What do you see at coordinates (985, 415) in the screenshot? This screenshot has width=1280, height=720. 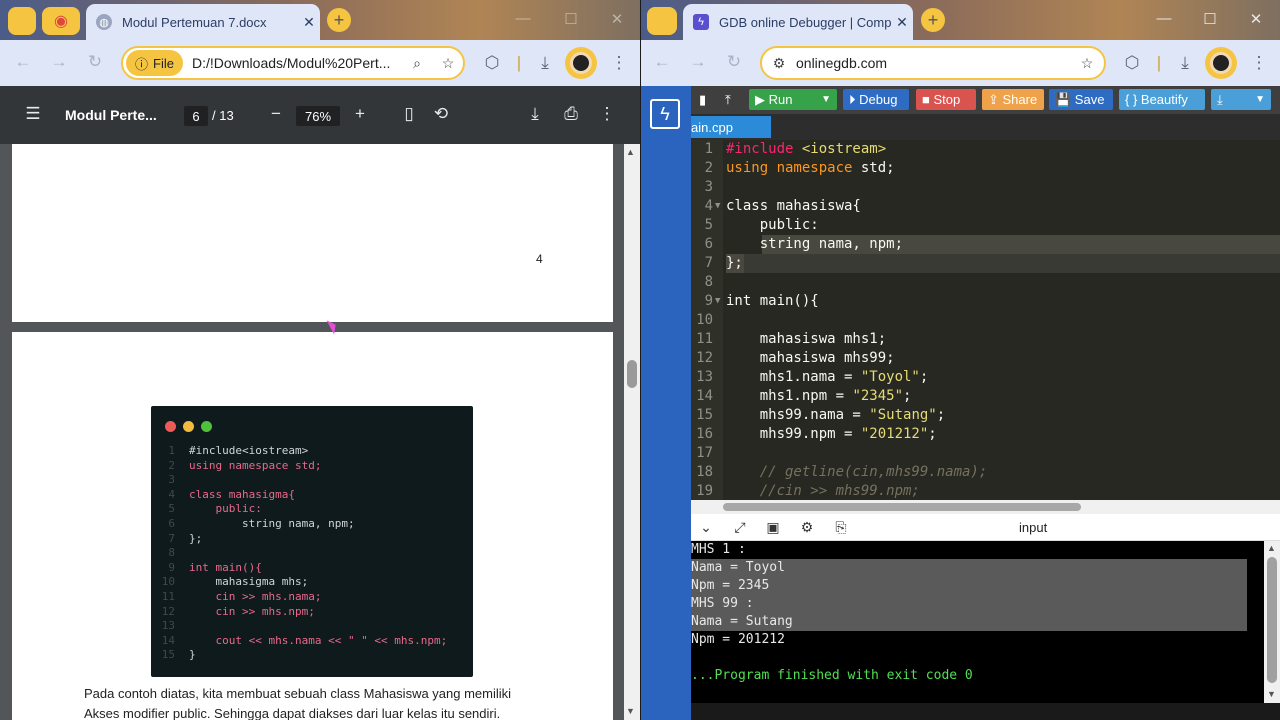 I see `editor-line: 15 mhs99.nama = "Sutang";` at bounding box center [985, 415].